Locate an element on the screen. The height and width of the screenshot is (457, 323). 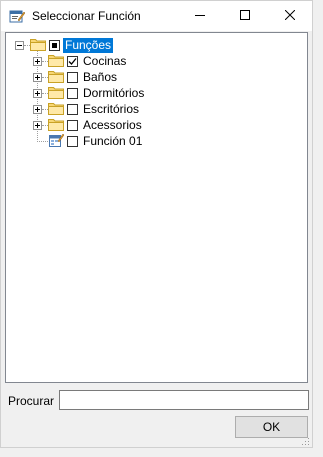
tree-node-dormitorios: Dormitórios is located at coordinates (97, 93).